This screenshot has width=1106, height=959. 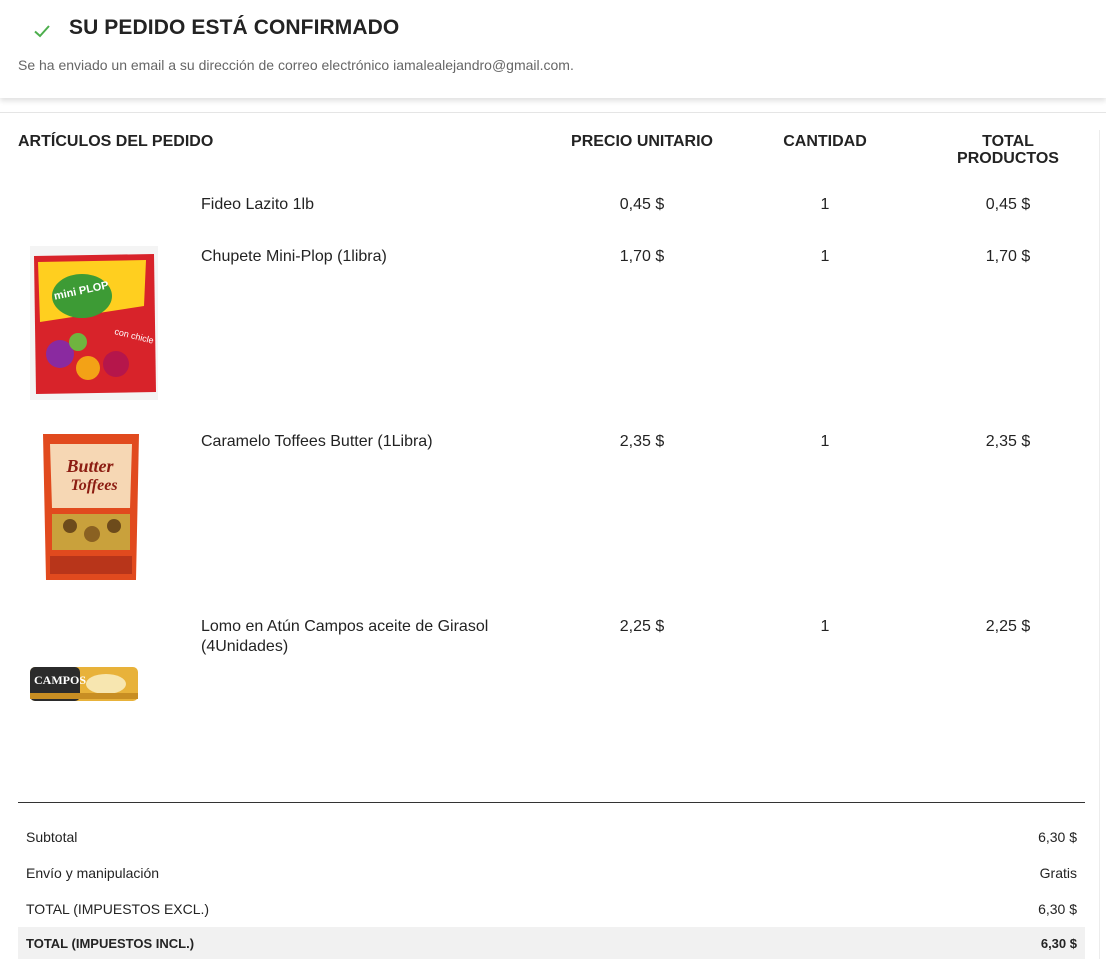 I want to click on shipping-value: Gratis, so click(x=1058, y=873).